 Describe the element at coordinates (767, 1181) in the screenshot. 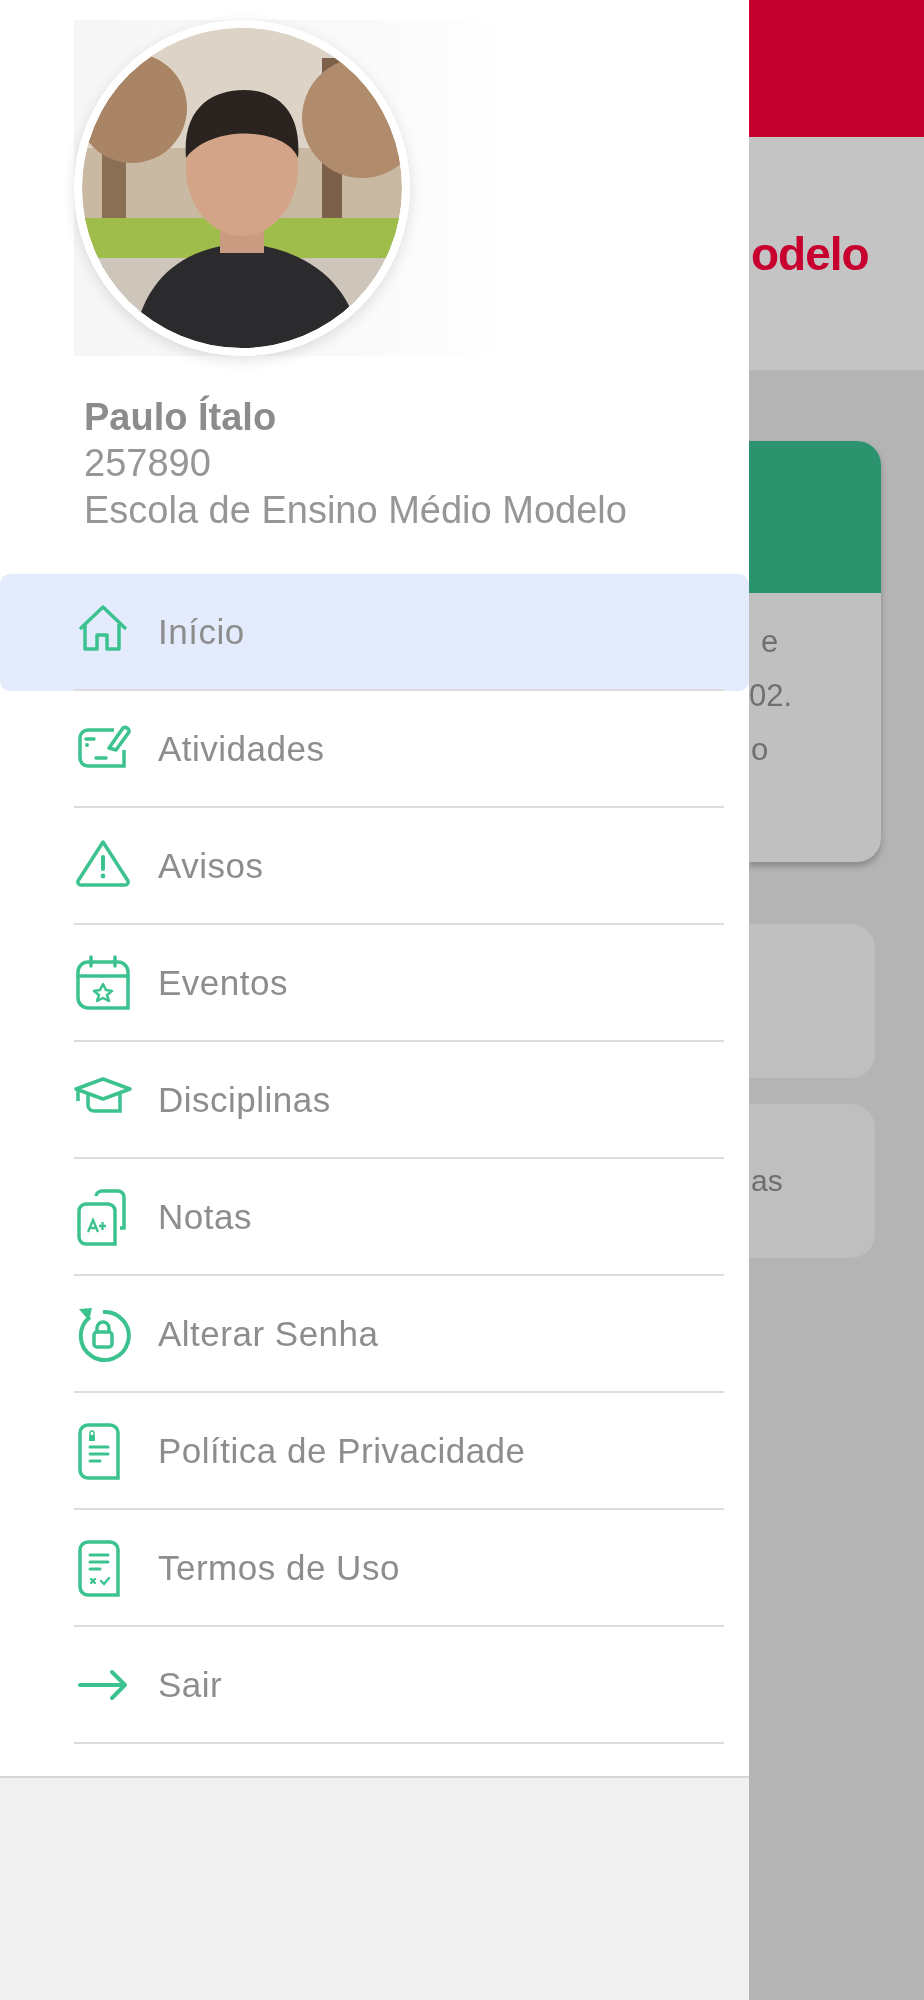

I see `tile-text: as` at that location.